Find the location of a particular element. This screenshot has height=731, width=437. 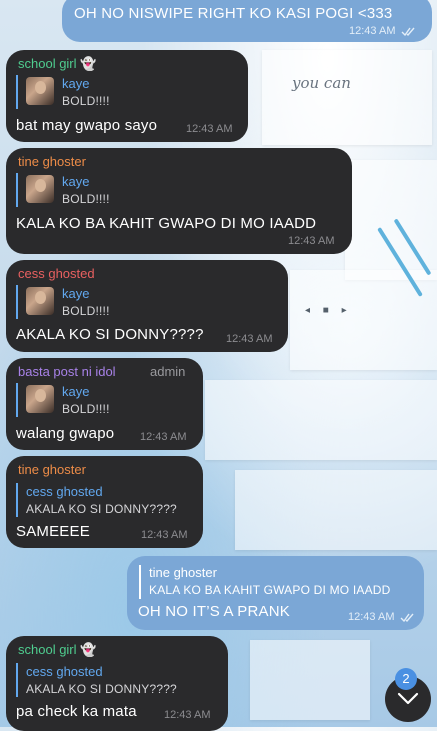

message-text: pa check ka mata is located at coordinates (76, 711).